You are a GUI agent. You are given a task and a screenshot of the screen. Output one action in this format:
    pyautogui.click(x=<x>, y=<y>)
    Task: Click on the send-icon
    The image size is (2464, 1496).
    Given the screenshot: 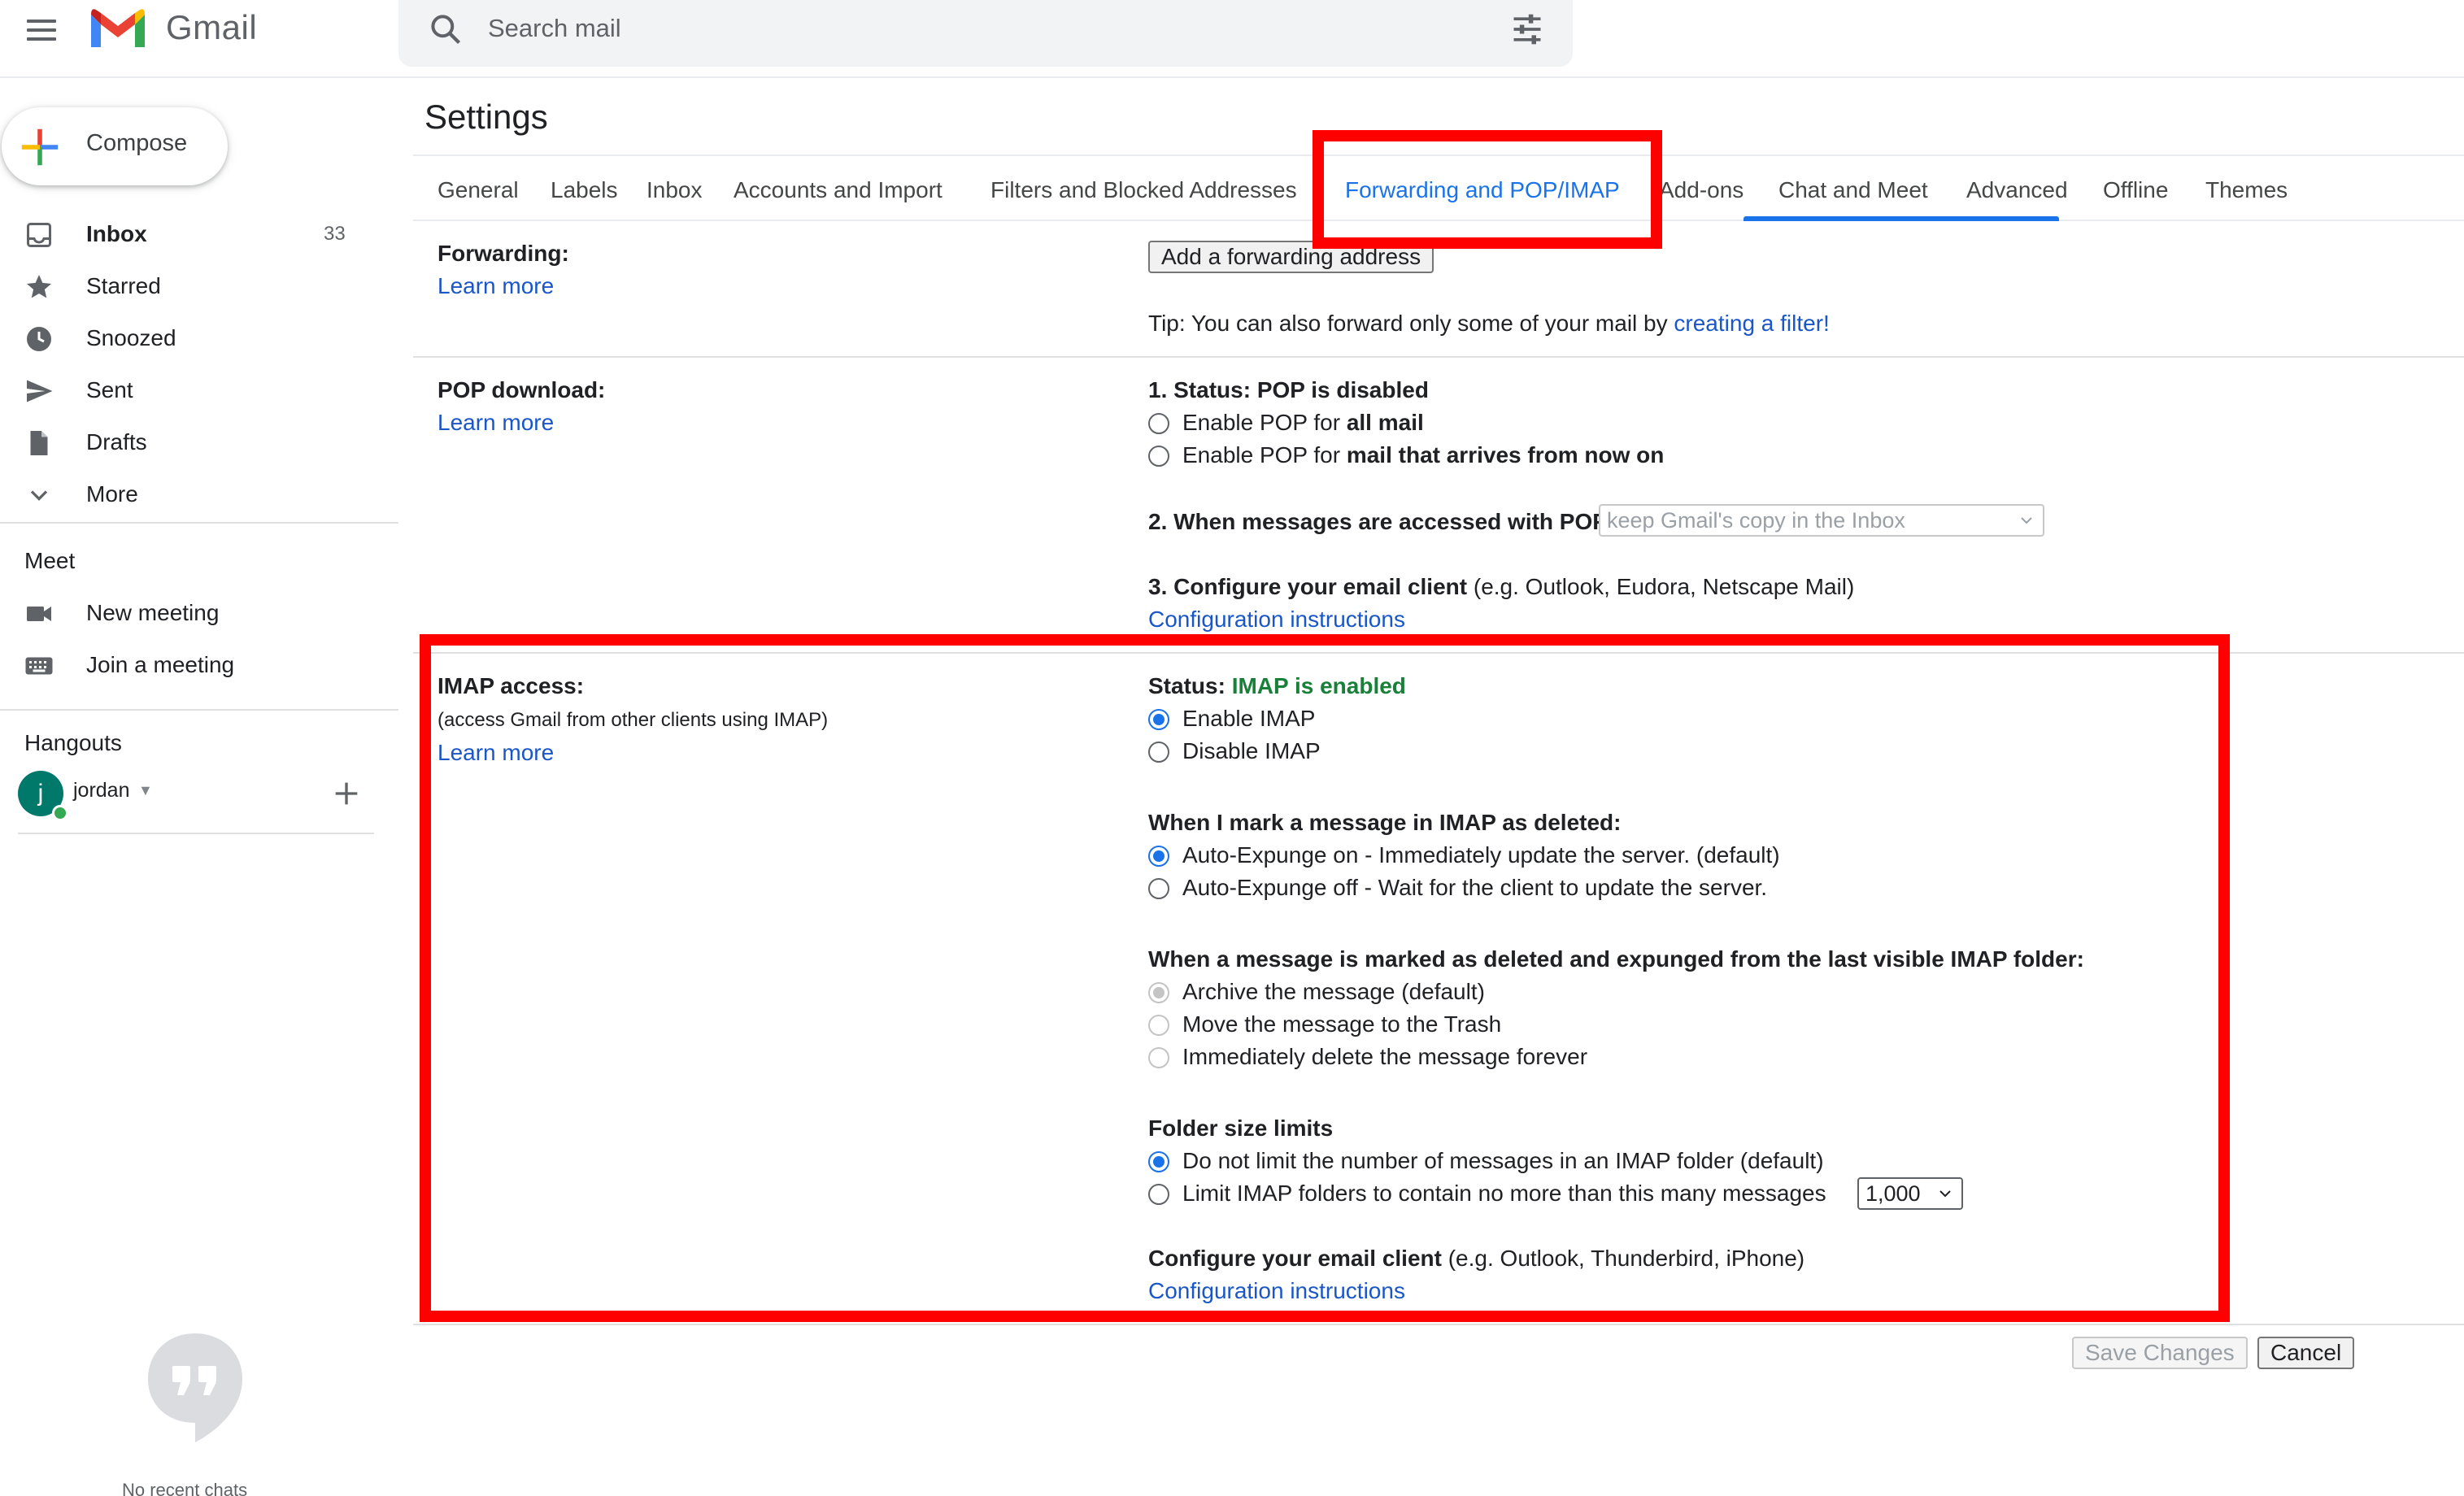 What is the action you would take?
    pyautogui.click(x=40, y=391)
    